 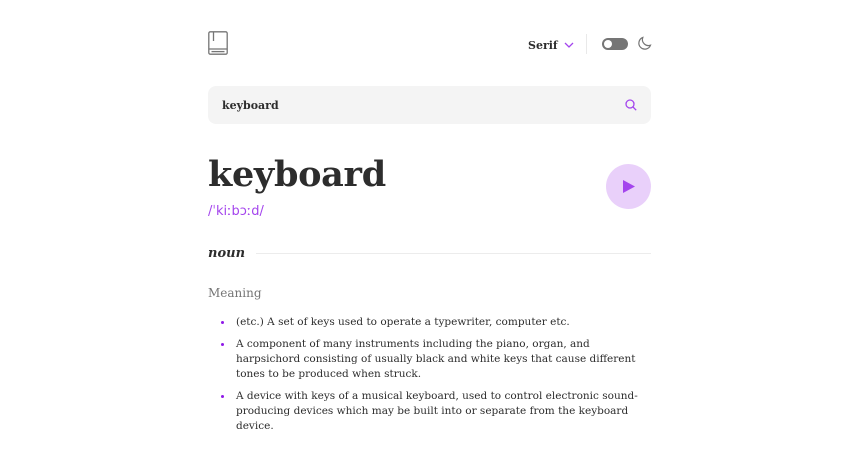 What do you see at coordinates (235, 293) in the screenshot?
I see `meaning-heading: Meaning` at bounding box center [235, 293].